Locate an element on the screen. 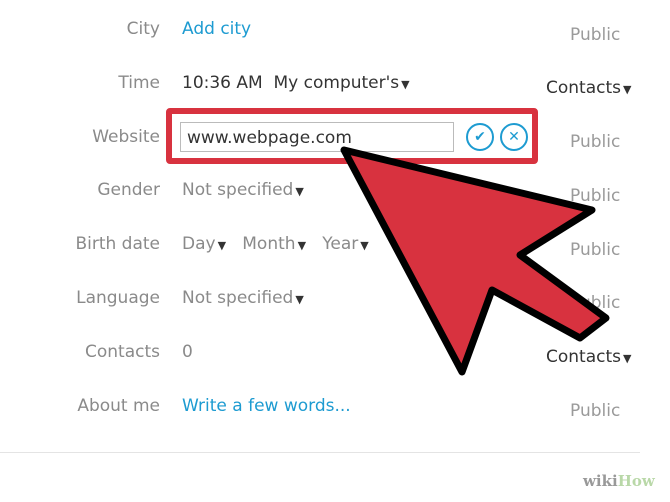 The image size is (670, 502). divider is located at coordinates (320, 452).